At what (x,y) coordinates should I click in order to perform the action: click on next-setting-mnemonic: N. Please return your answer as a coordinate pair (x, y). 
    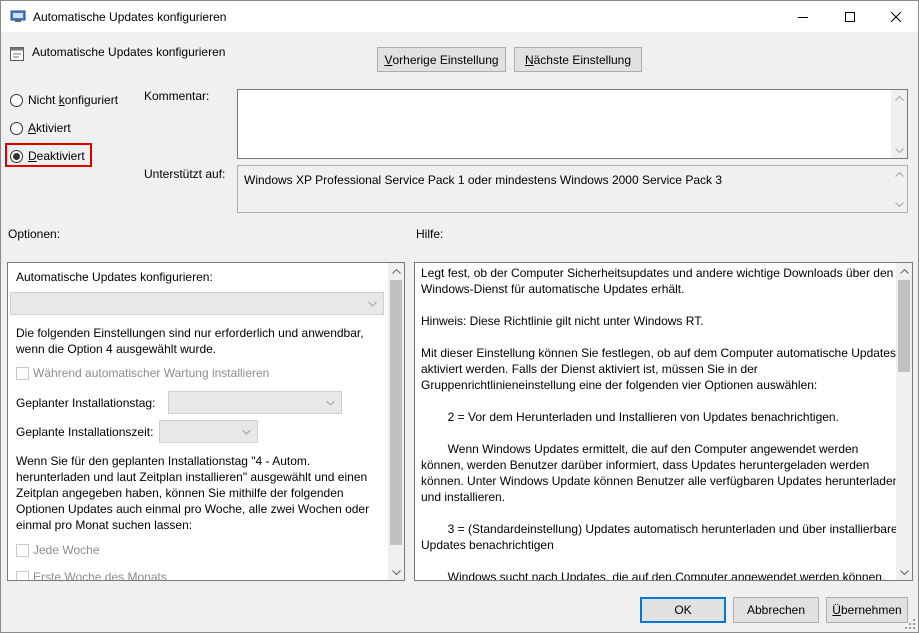
    Looking at the image, I should click on (529, 59).